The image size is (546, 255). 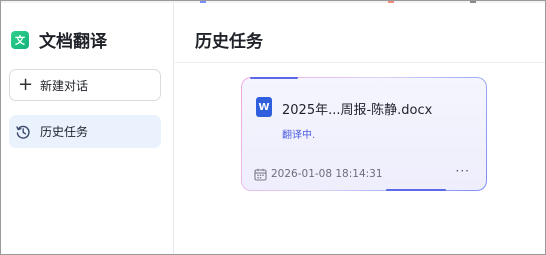 What do you see at coordinates (64, 85) in the screenshot?
I see `new-chat-label: 新建对话` at bounding box center [64, 85].